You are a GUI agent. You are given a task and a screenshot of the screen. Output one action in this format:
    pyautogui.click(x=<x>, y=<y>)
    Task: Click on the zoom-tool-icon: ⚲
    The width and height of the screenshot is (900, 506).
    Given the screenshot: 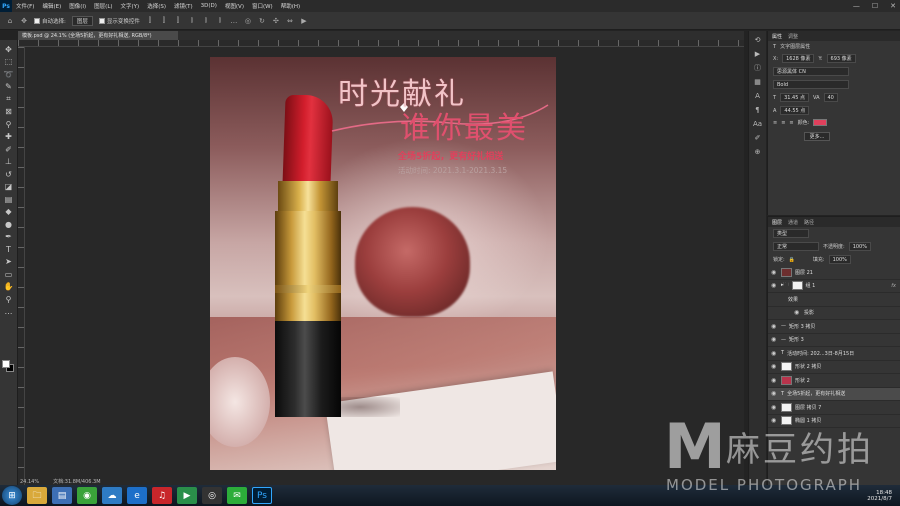 What is the action you would take?
    pyautogui.click(x=9, y=299)
    